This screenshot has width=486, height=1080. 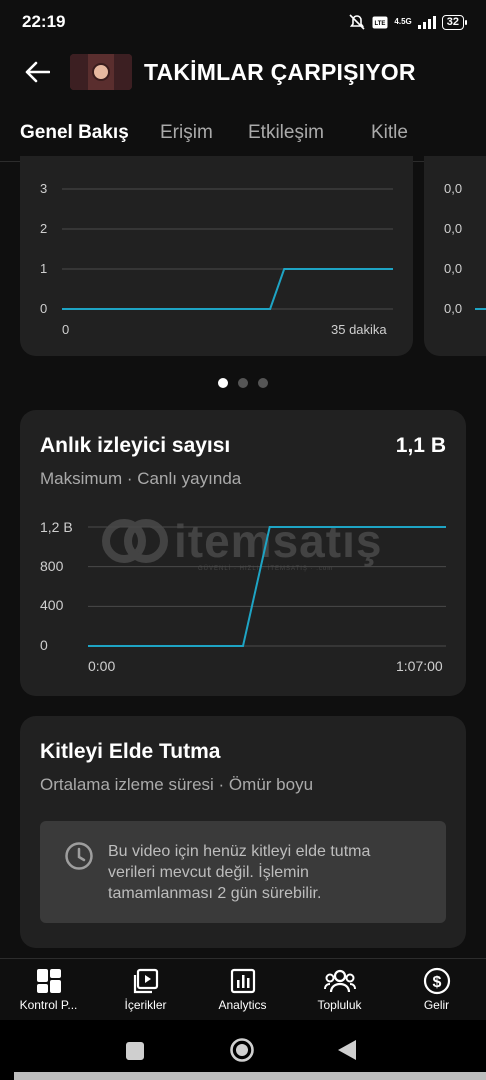 I want to click on live-viewers-line-chart, so click(x=267, y=586).